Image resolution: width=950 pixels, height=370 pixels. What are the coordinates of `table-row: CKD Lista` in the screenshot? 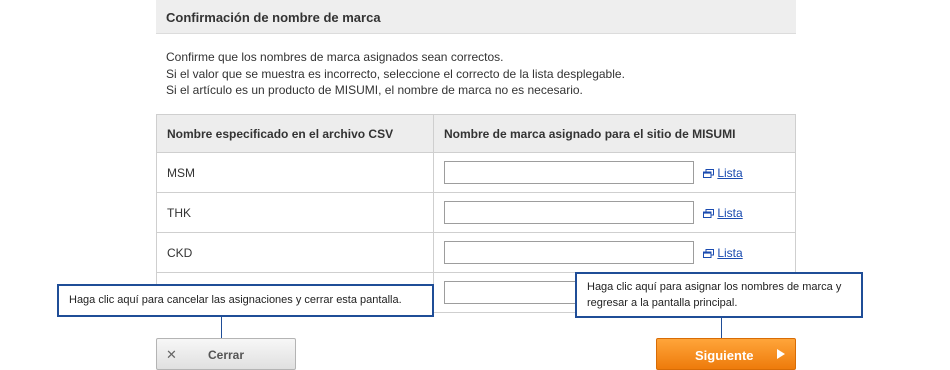 It's located at (476, 252).